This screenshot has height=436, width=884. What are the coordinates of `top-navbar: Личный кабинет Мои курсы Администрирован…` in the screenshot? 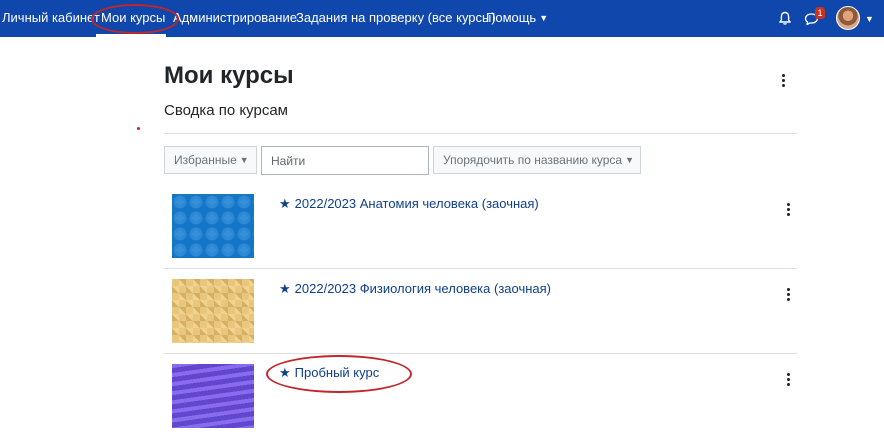 It's located at (442, 18).